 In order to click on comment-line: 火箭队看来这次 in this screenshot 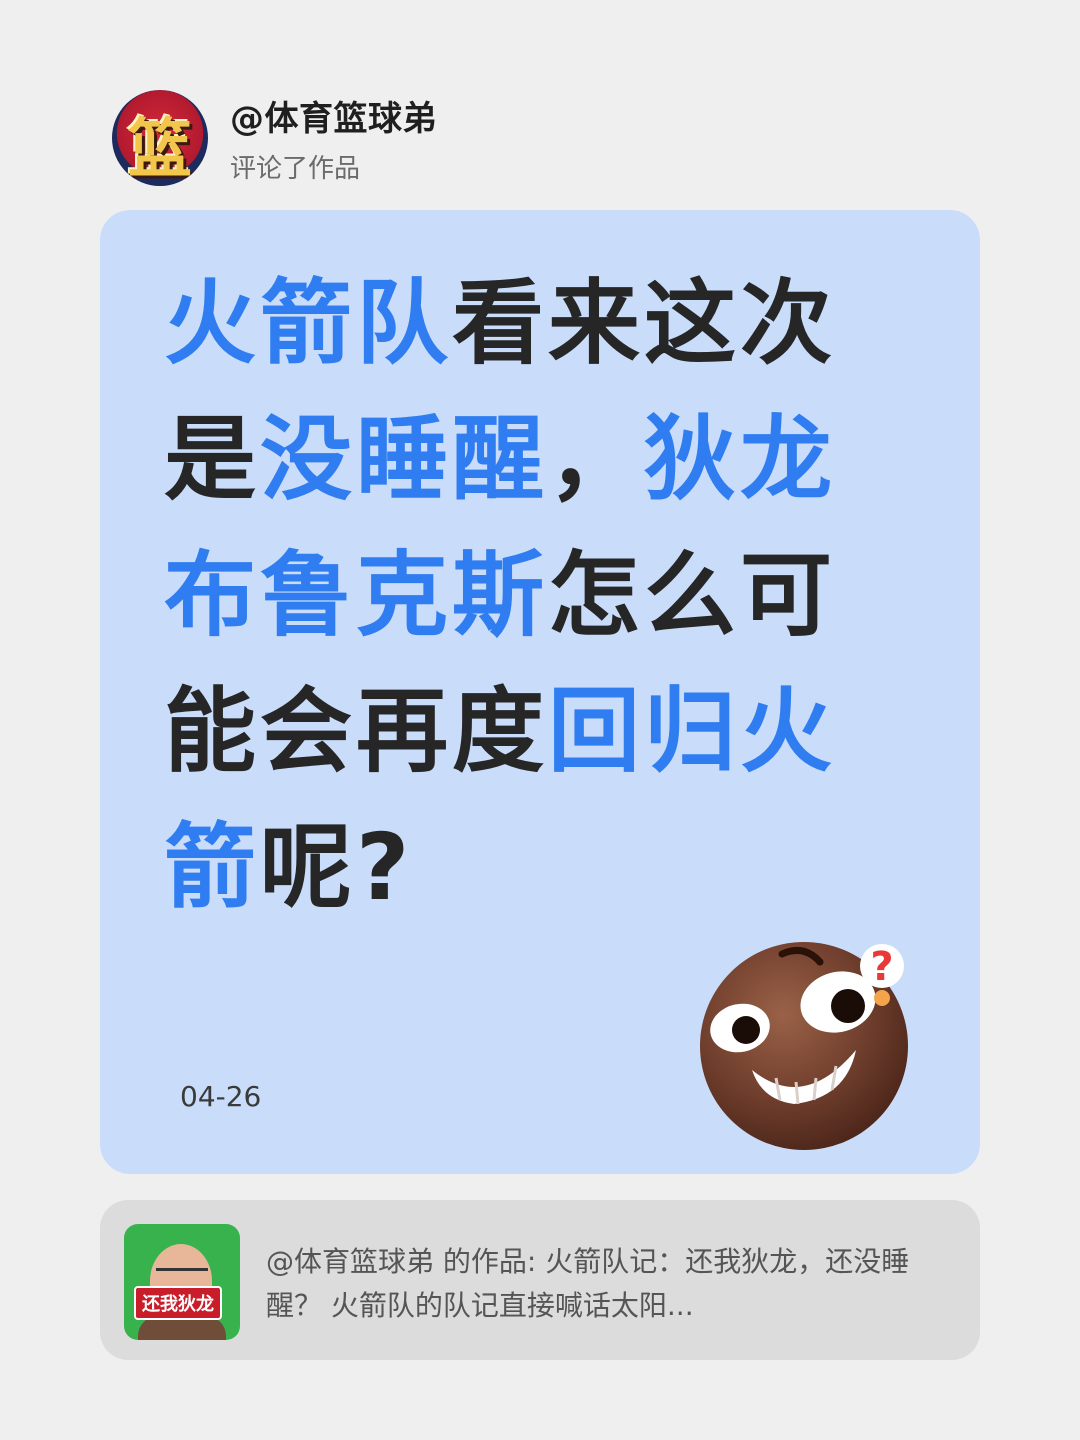, I will do `click(514, 324)`.